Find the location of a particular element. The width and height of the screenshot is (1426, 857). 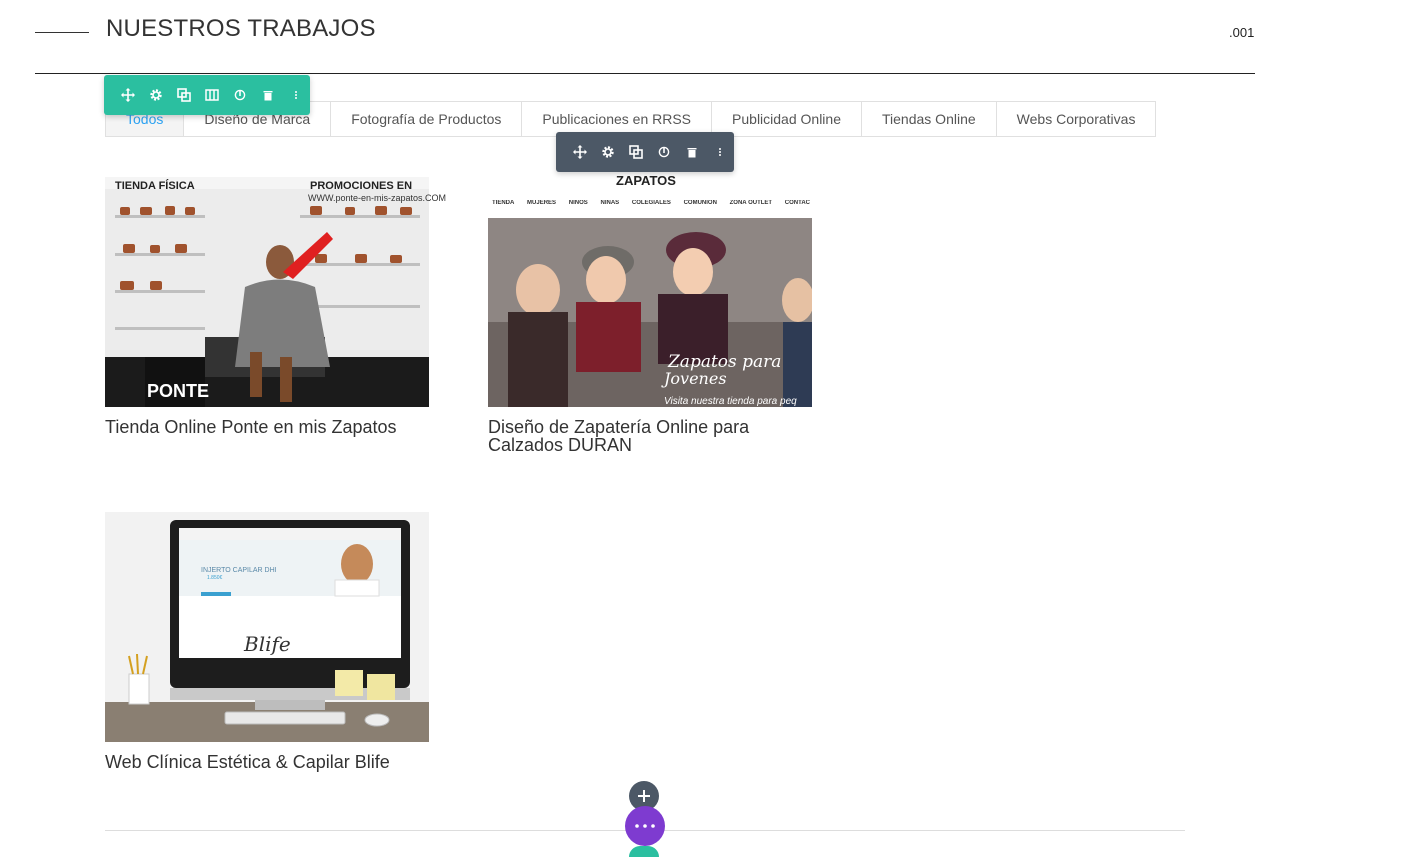

filter-publicaciones-rrss: Publicaciones en RRSS is located at coordinates (617, 119).